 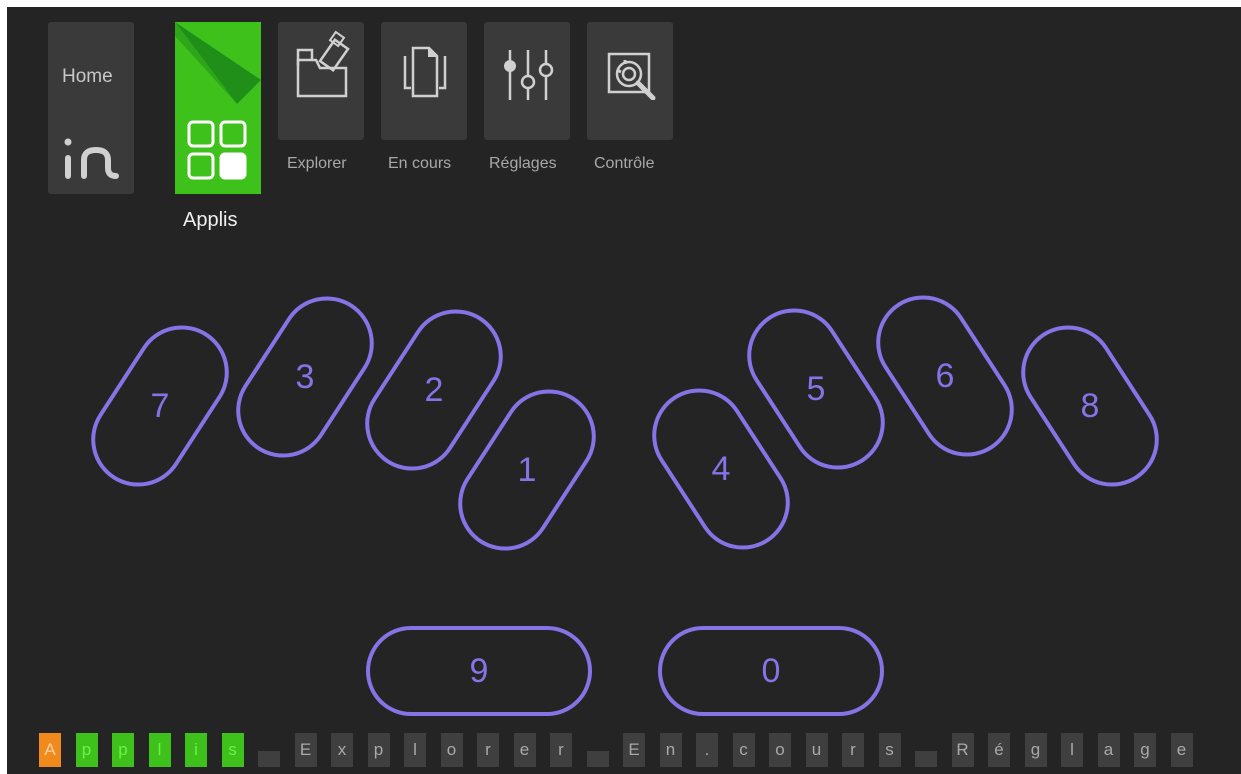 I want to click on svg-text: 1, so click(x=527, y=470).